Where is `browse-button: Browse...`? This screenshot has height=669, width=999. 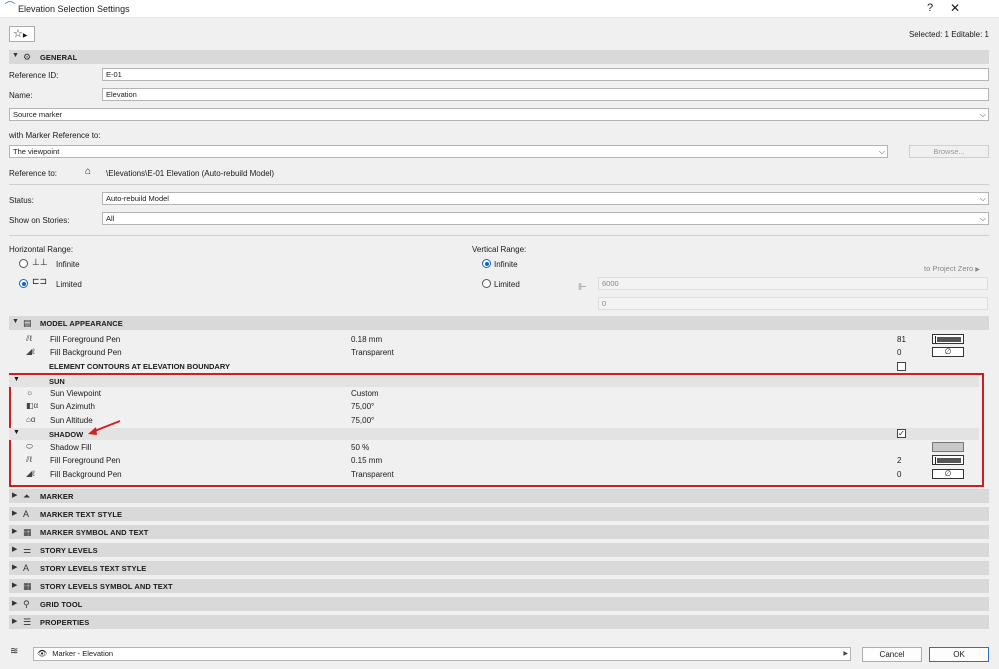
browse-button: Browse... is located at coordinates (949, 151).